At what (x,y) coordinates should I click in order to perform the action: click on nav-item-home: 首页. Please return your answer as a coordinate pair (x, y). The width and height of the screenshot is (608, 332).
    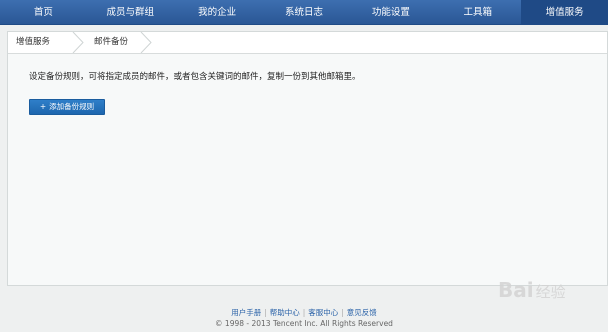
    Looking at the image, I should click on (43, 12).